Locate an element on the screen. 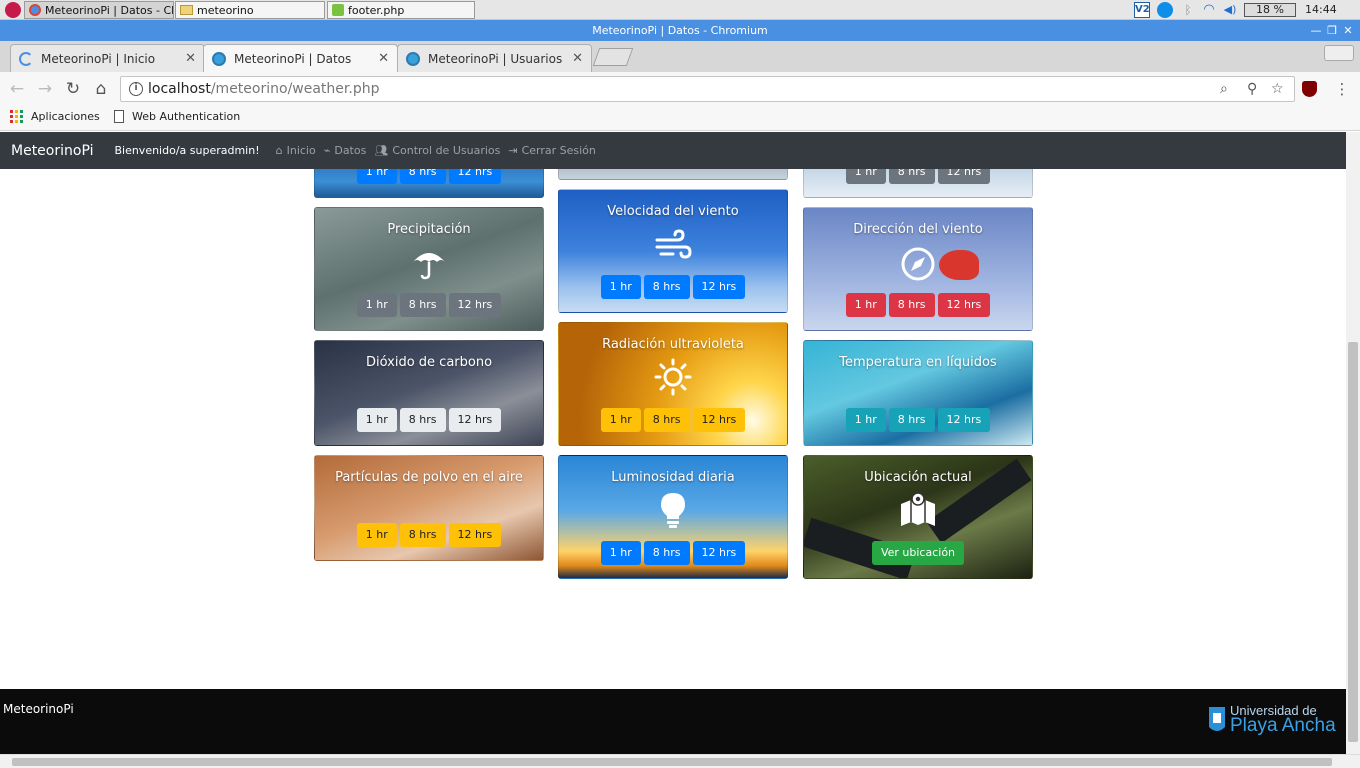 Image resolution: width=1360 pixels, height=768 pixels. bluetooth-icon: ᛒ is located at coordinates (1188, 10).